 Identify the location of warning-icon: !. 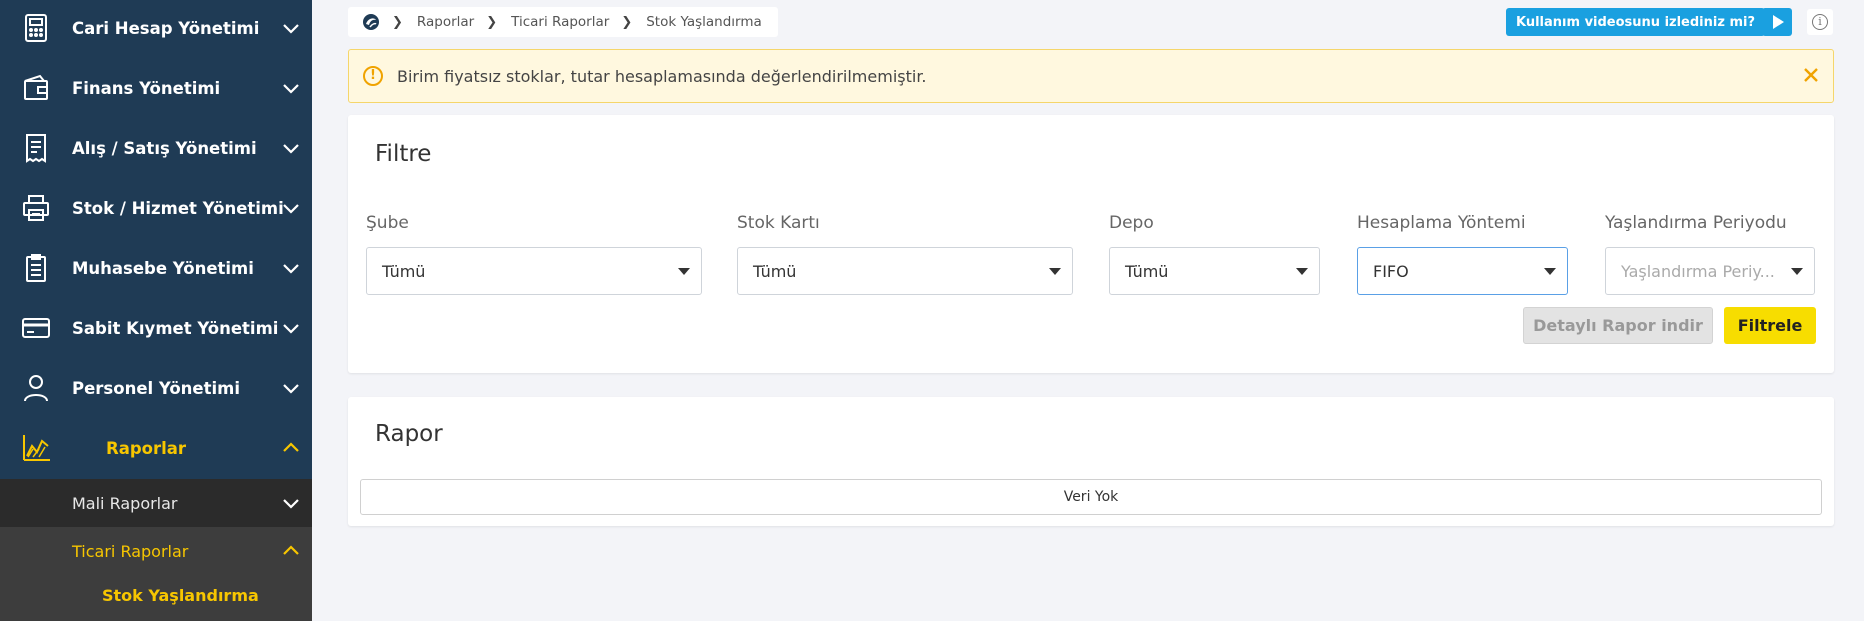
(373, 76).